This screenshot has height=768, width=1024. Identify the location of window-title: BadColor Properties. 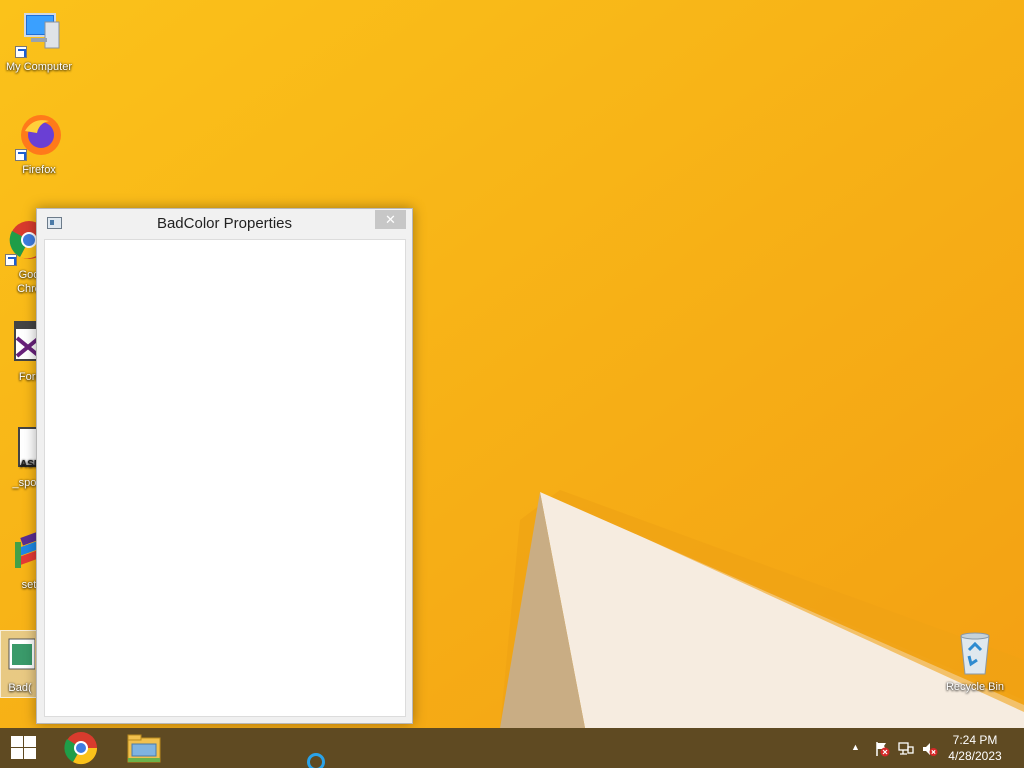
(224, 223).